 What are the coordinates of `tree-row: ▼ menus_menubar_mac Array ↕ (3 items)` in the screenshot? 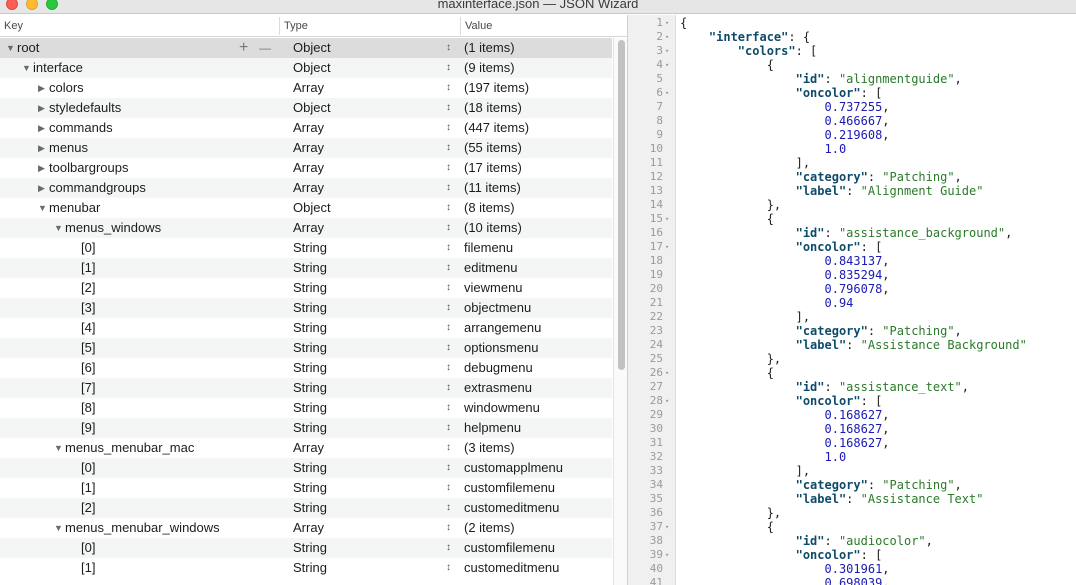 It's located at (306, 448).